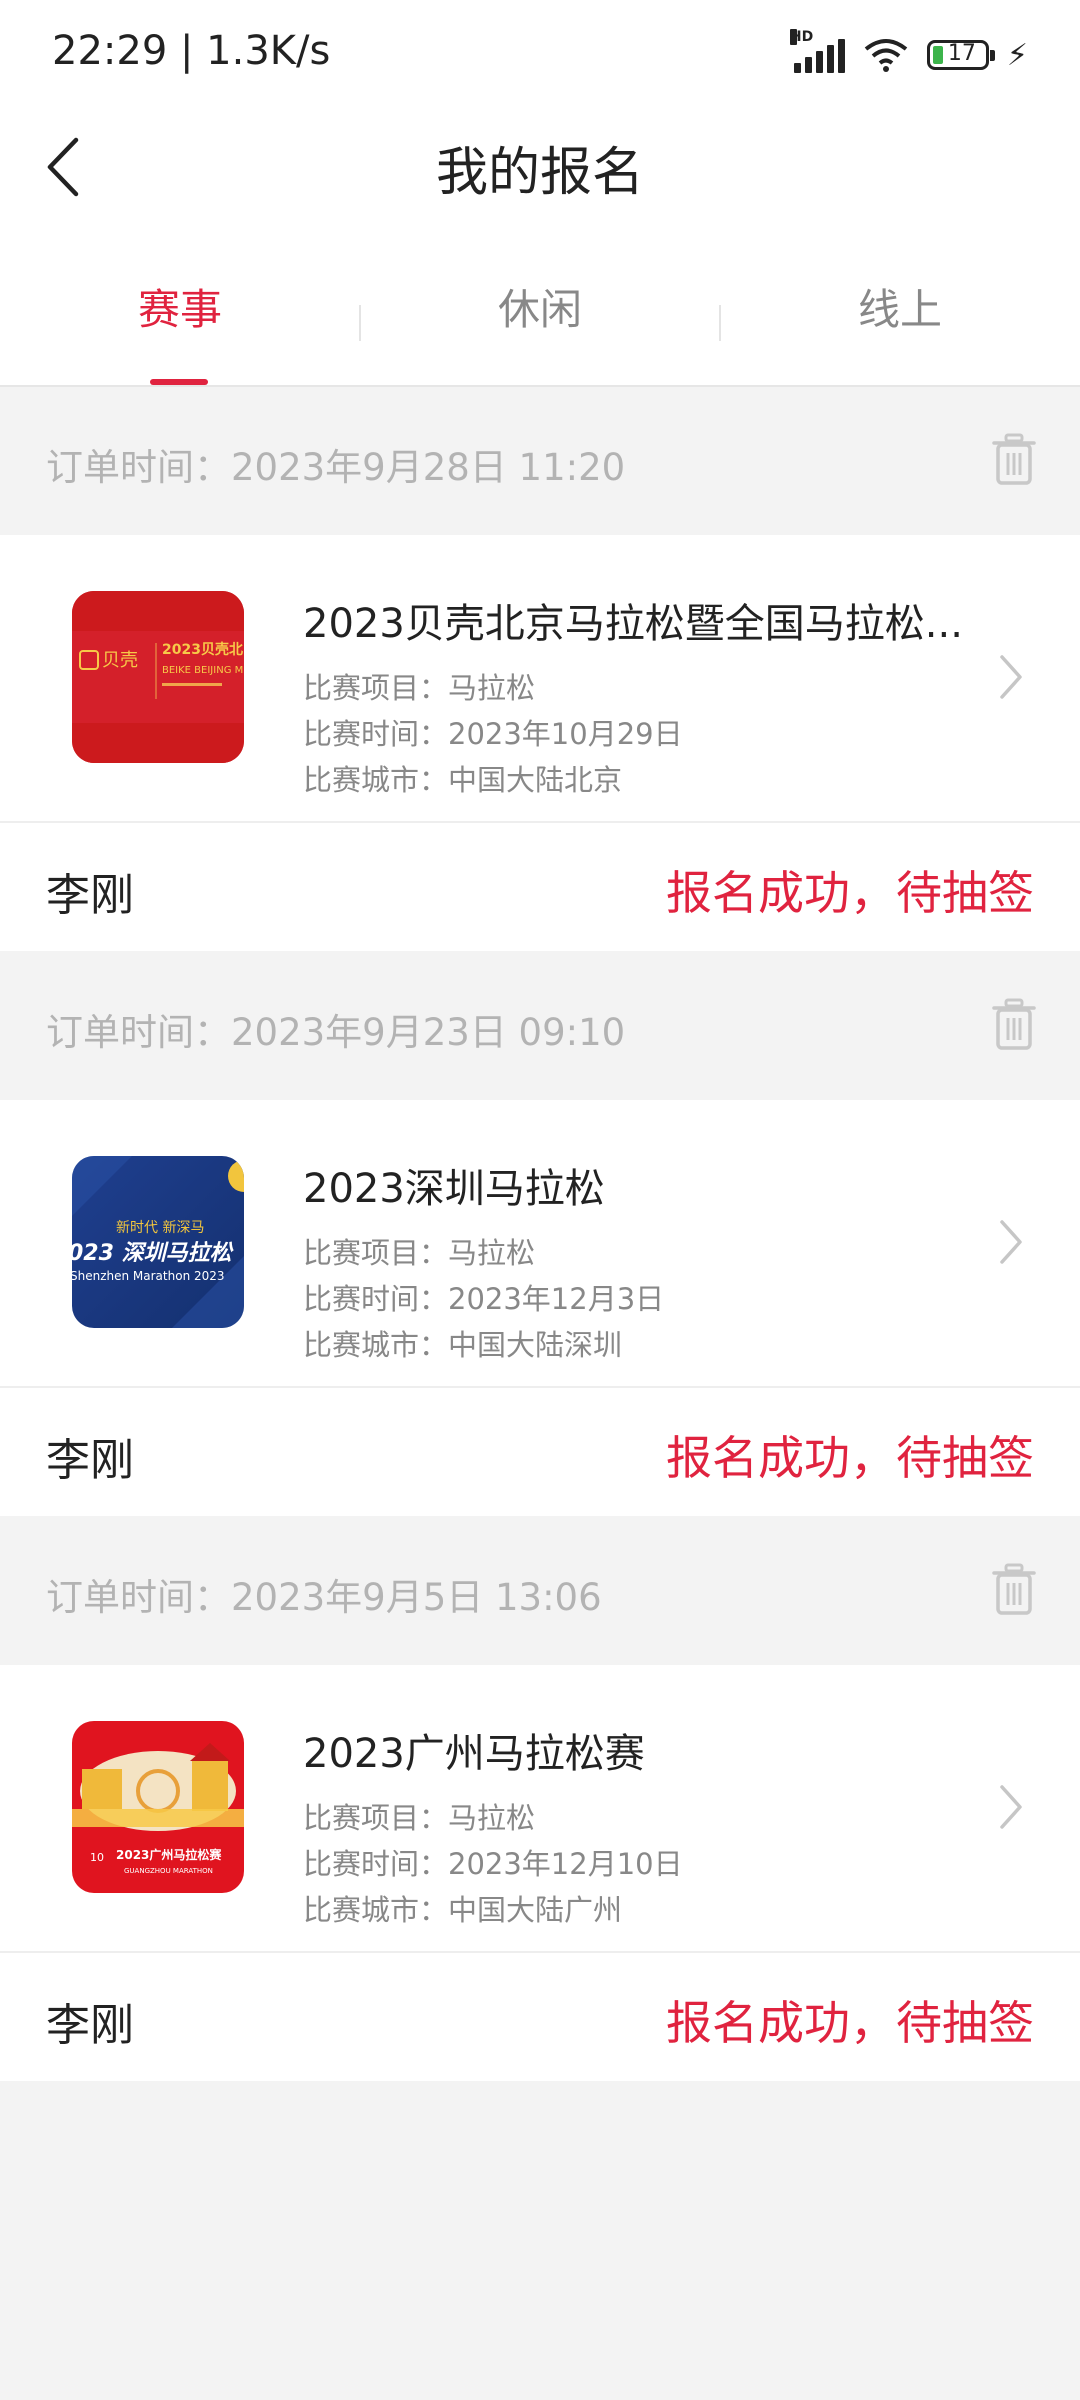 The image size is (1080, 2400). What do you see at coordinates (160, 1228) in the screenshot?
I see `thumb-logo: 新时代 新深马` at bounding box center [160, 1228].